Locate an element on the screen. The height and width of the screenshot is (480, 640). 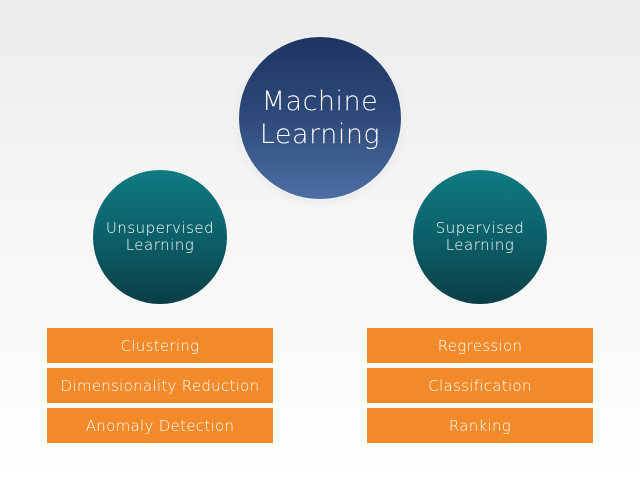
root-node-label: Machine Learning is located at coordinates (320, 118).